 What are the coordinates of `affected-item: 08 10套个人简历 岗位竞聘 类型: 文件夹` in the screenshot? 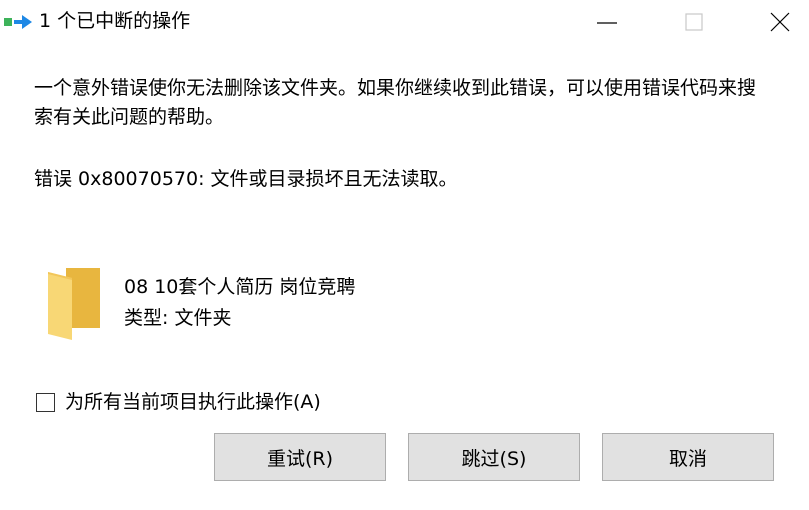 It's located at (254, 304).